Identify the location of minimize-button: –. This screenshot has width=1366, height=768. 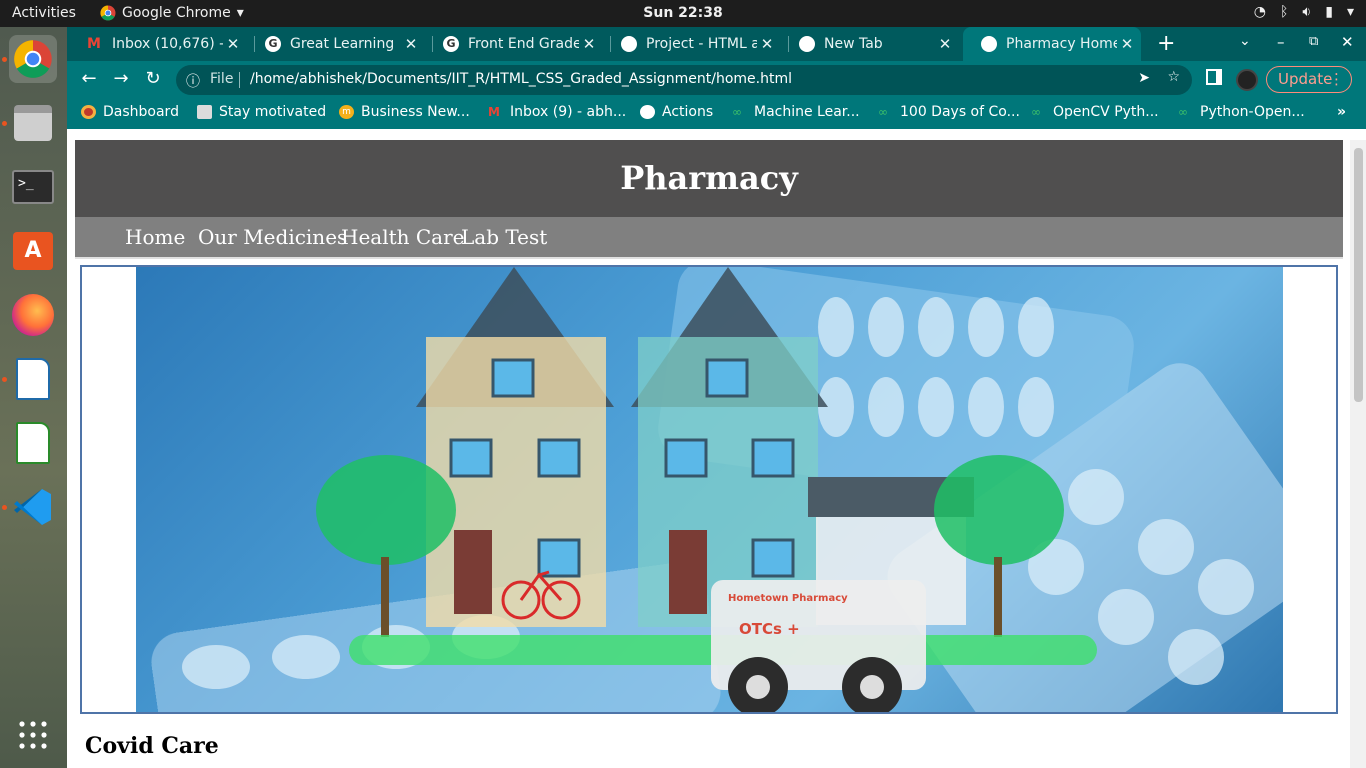
(1281, 42).